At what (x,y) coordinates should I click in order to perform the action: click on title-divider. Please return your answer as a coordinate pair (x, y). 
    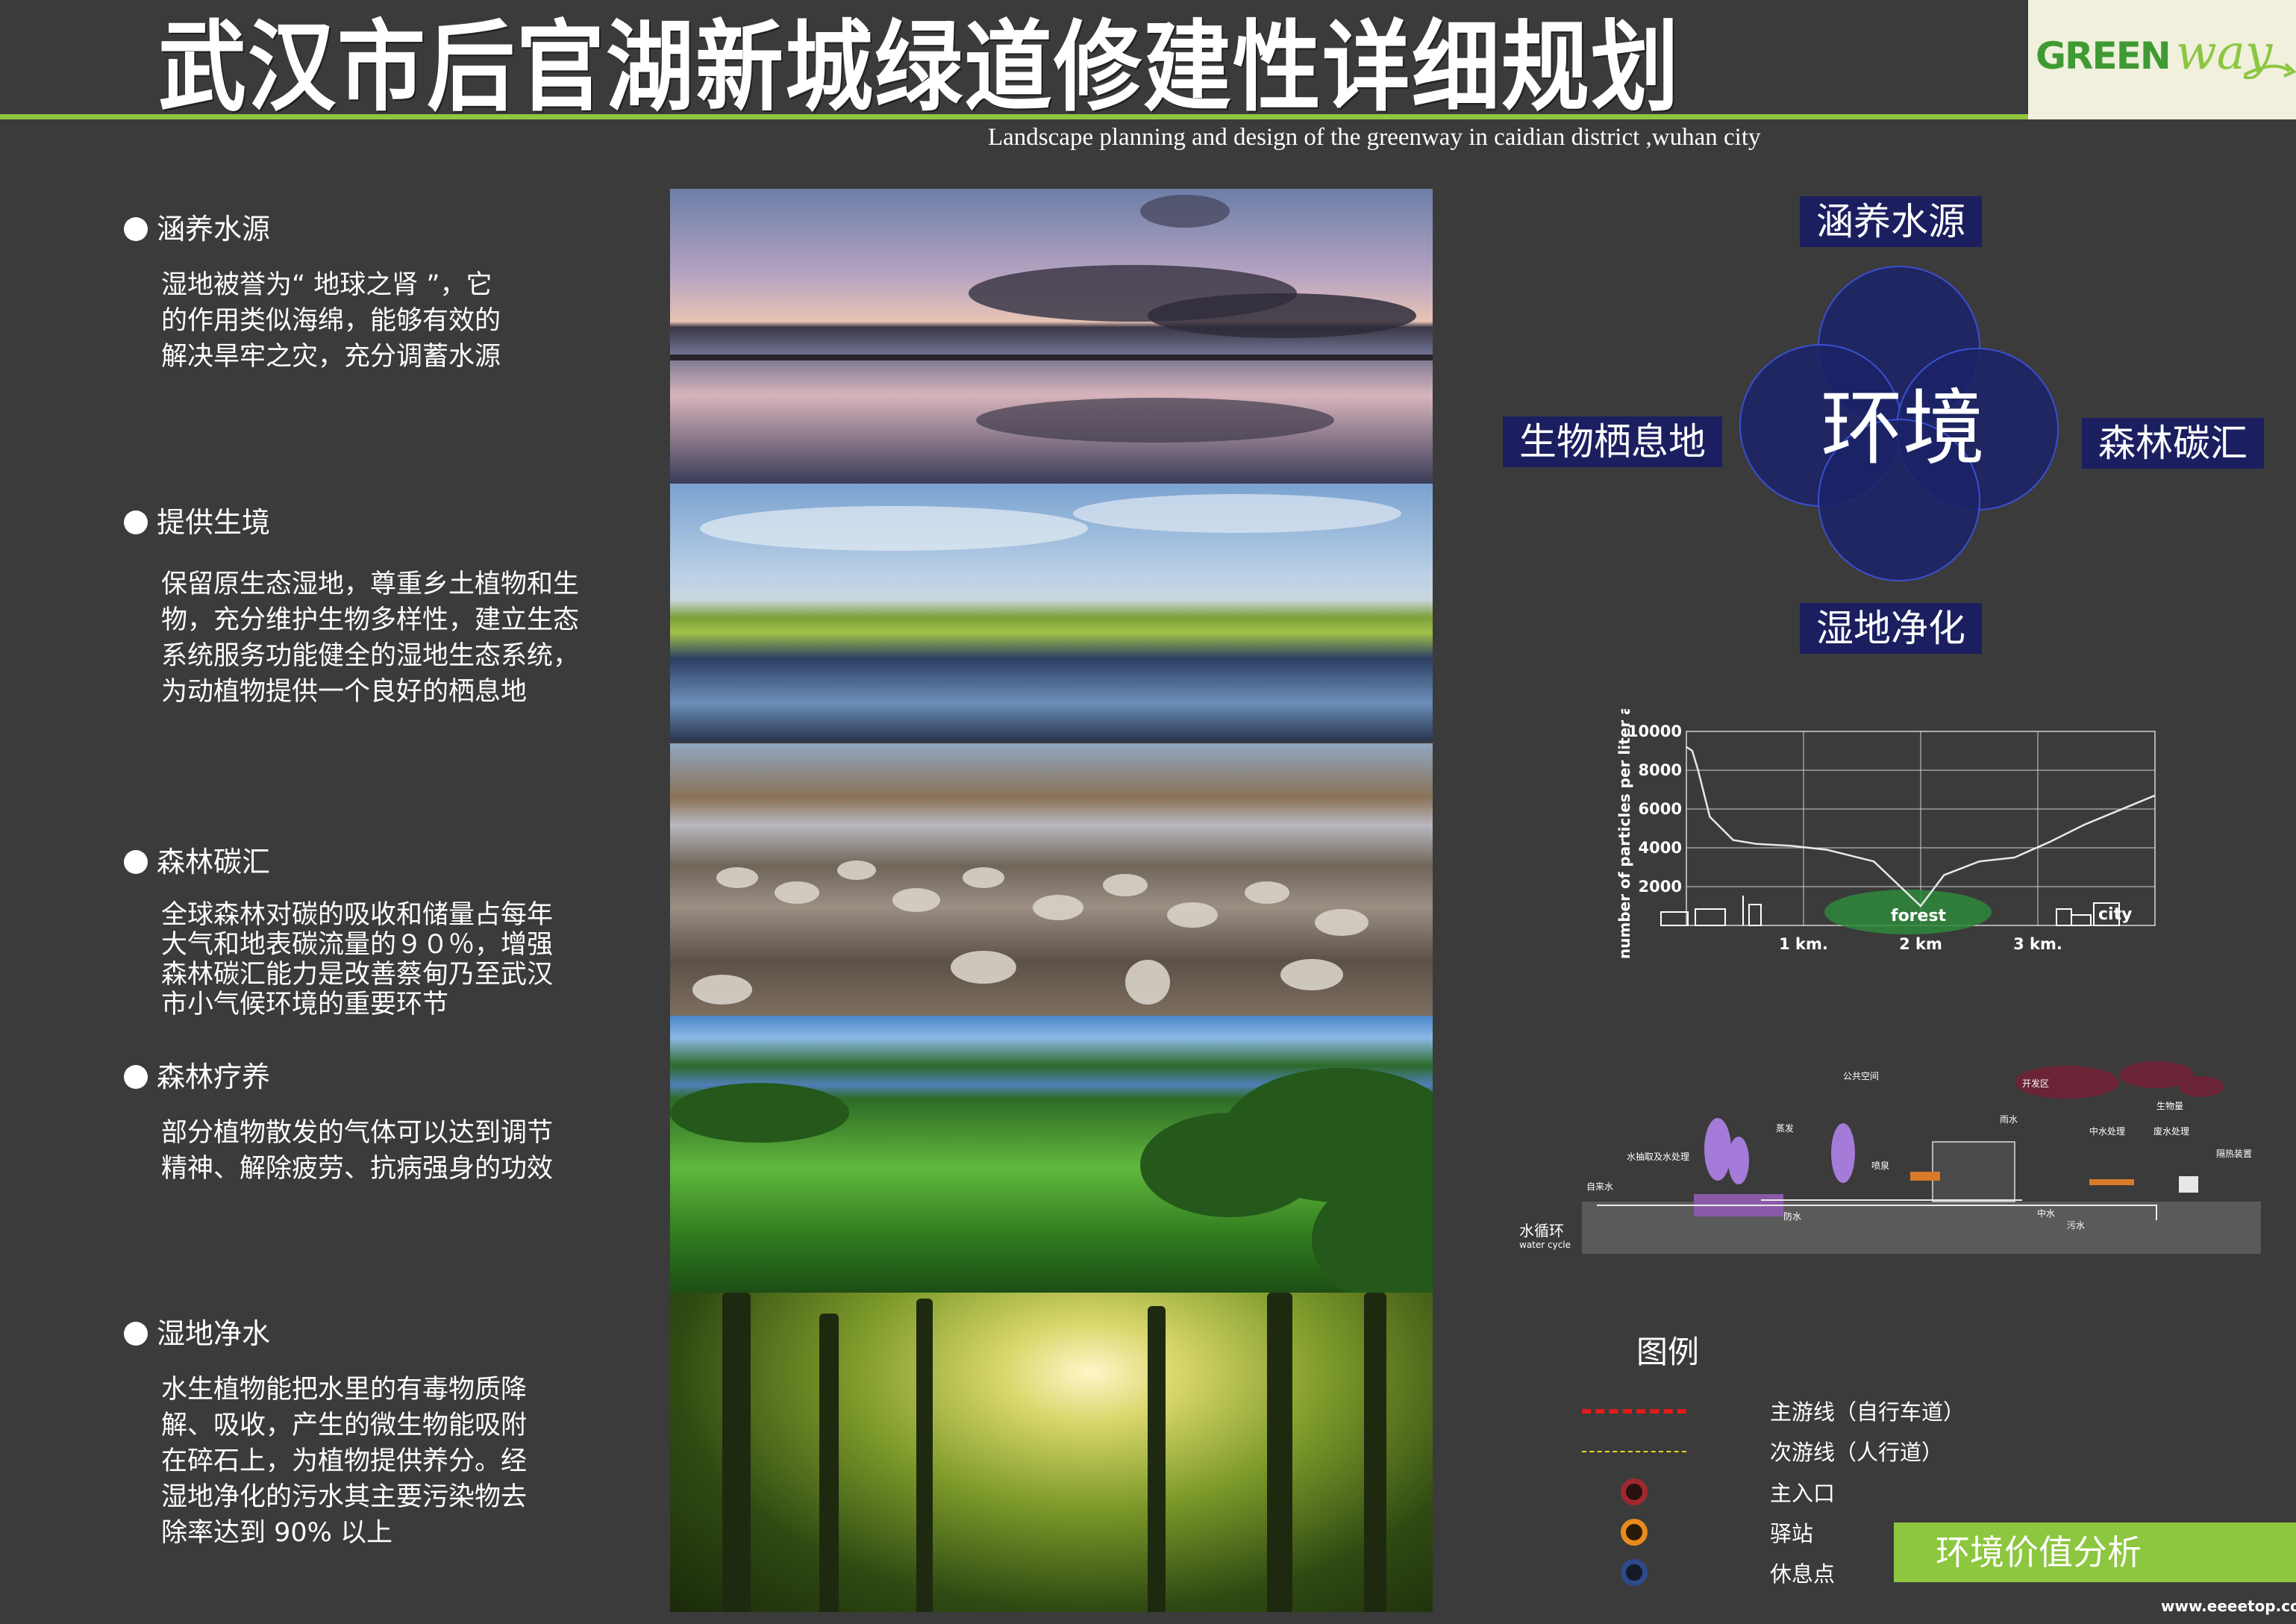
    Looking at the image, I should click on (1014, 116).